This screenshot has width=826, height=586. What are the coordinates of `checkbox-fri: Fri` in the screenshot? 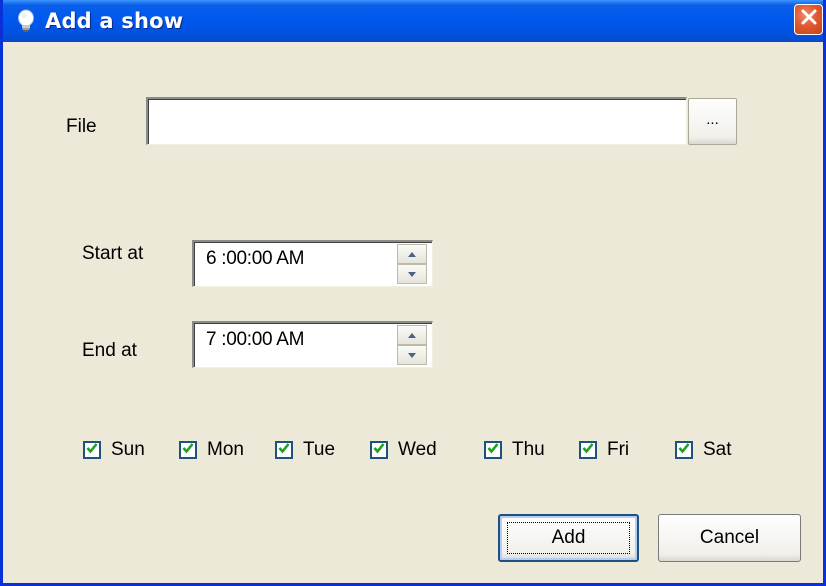 It's located at (604, 450).